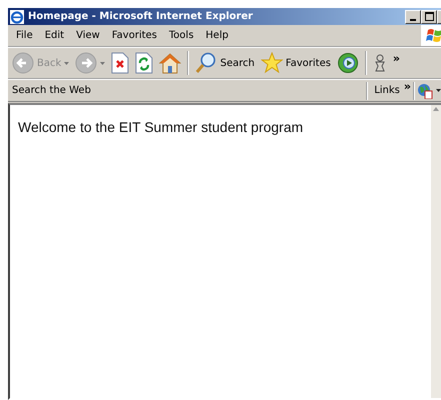 The image size is (441, 400). Describe the element at coordinates (379, 63) in the screenshot. I see `figure-icon` at that location.